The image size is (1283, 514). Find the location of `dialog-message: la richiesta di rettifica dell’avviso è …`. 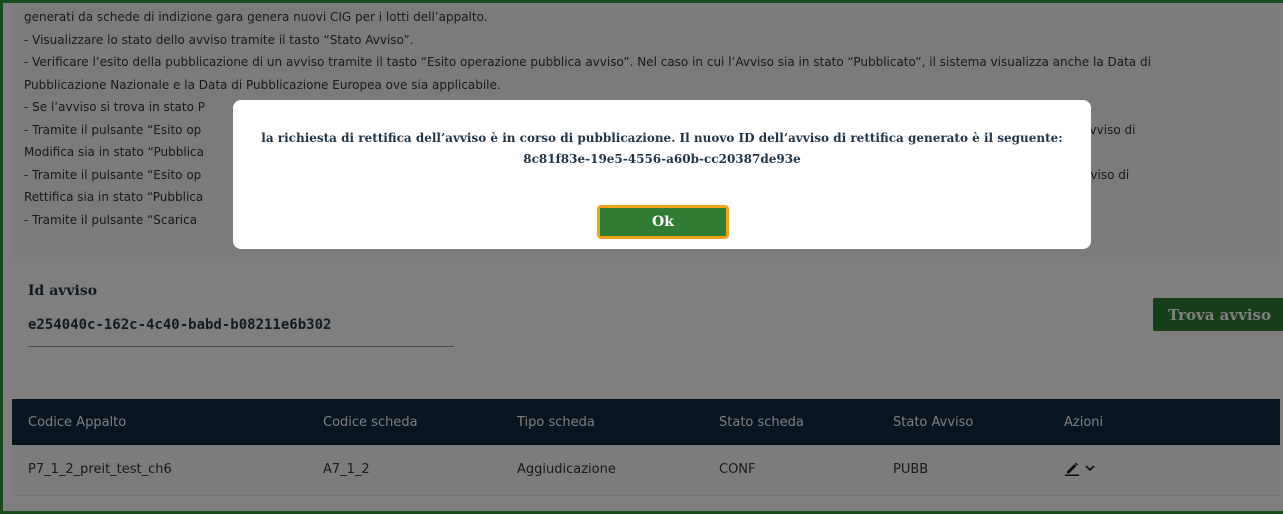

dialog-message: la richiesta di rettifica dell’avviso è … is located at coordinates (662, 149).